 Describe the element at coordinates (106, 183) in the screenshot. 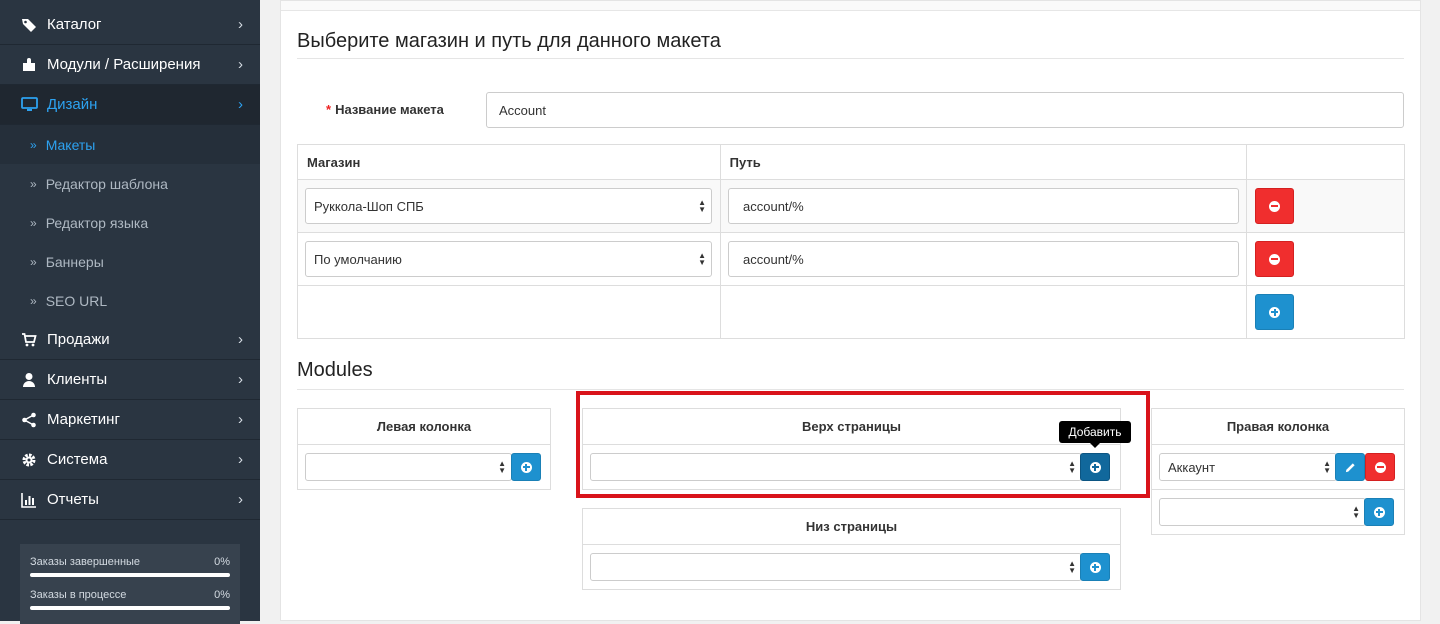

I see `sidebar-subitem-label: Редактор шаблона` at that location.